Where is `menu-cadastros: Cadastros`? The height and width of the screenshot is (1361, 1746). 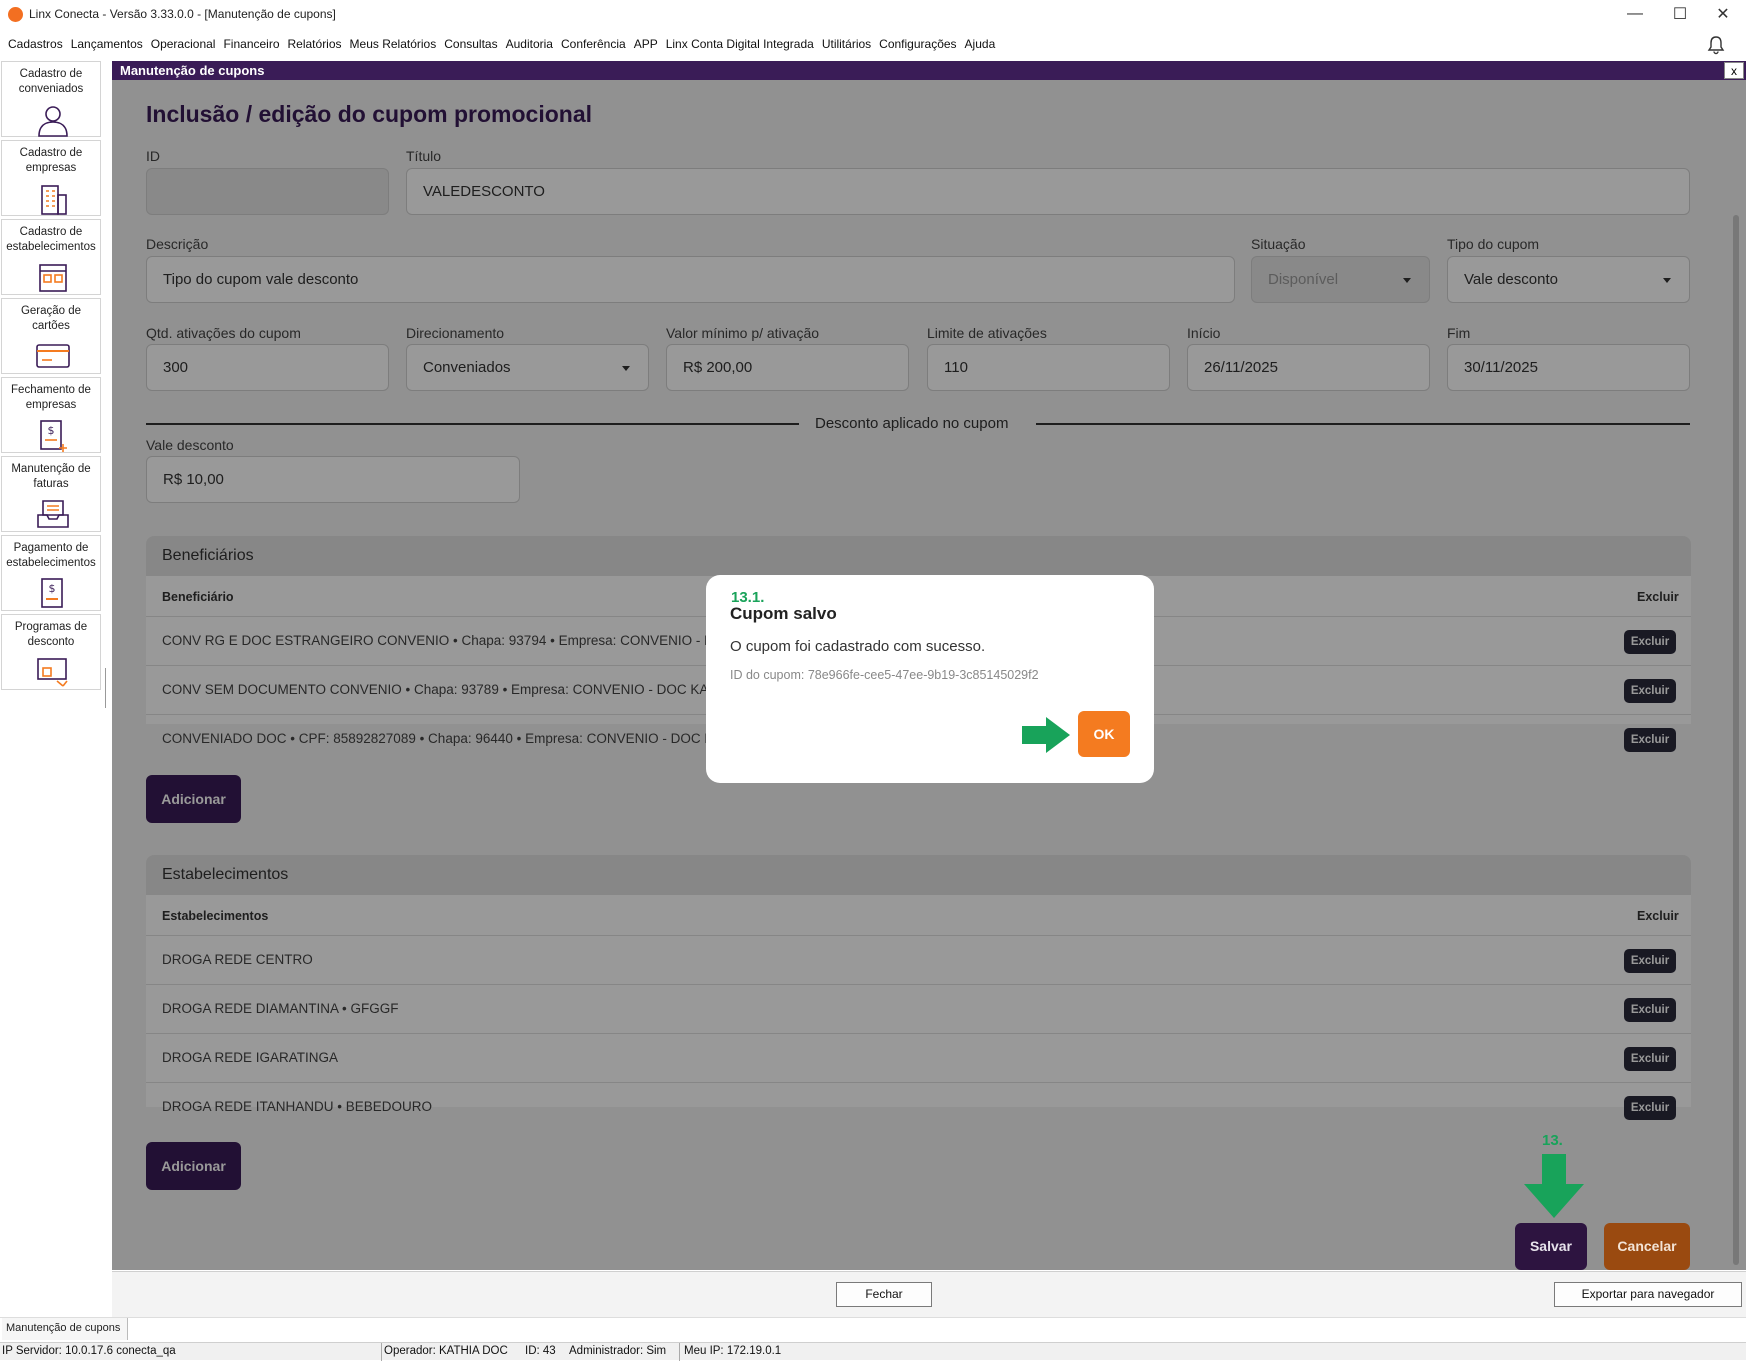 menu-cadastros: Cadastros is located at coordinates (35, 45).